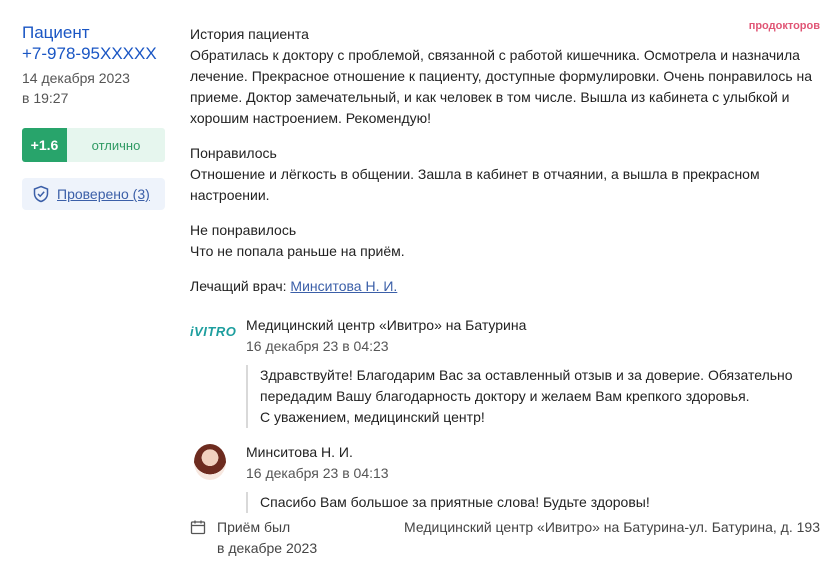 The height and width of the screenshot is (577, 836). I want to click on reply-author: Минситова Н. И., so click(533, 452).